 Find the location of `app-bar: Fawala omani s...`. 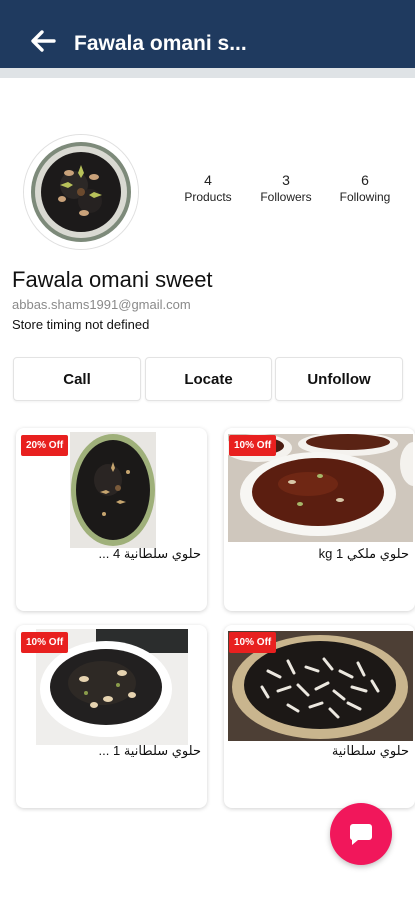

app-bar: Fawala omani s... is located at coordinates (207, 39).